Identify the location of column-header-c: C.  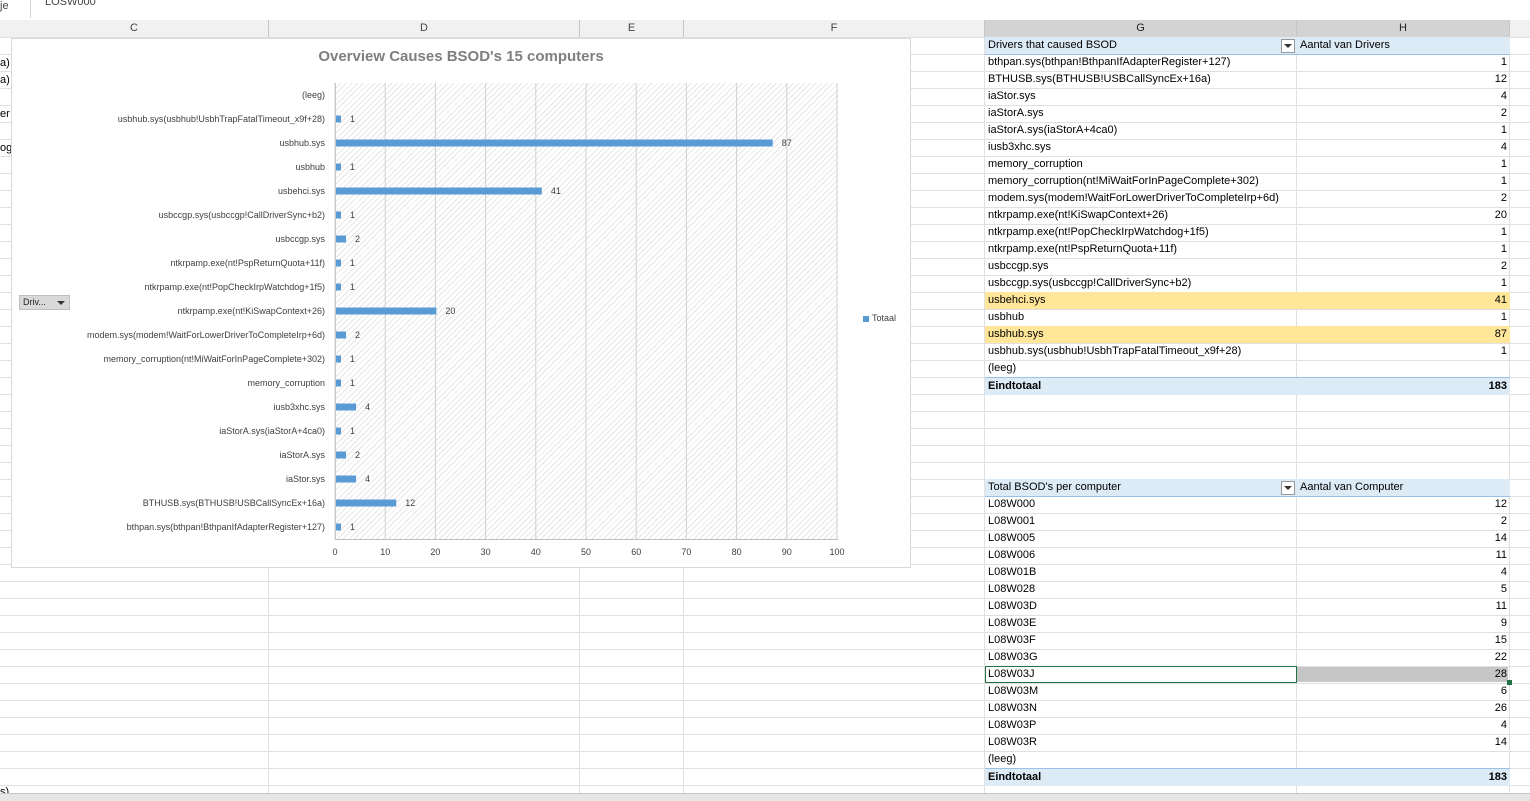
(134, 28).